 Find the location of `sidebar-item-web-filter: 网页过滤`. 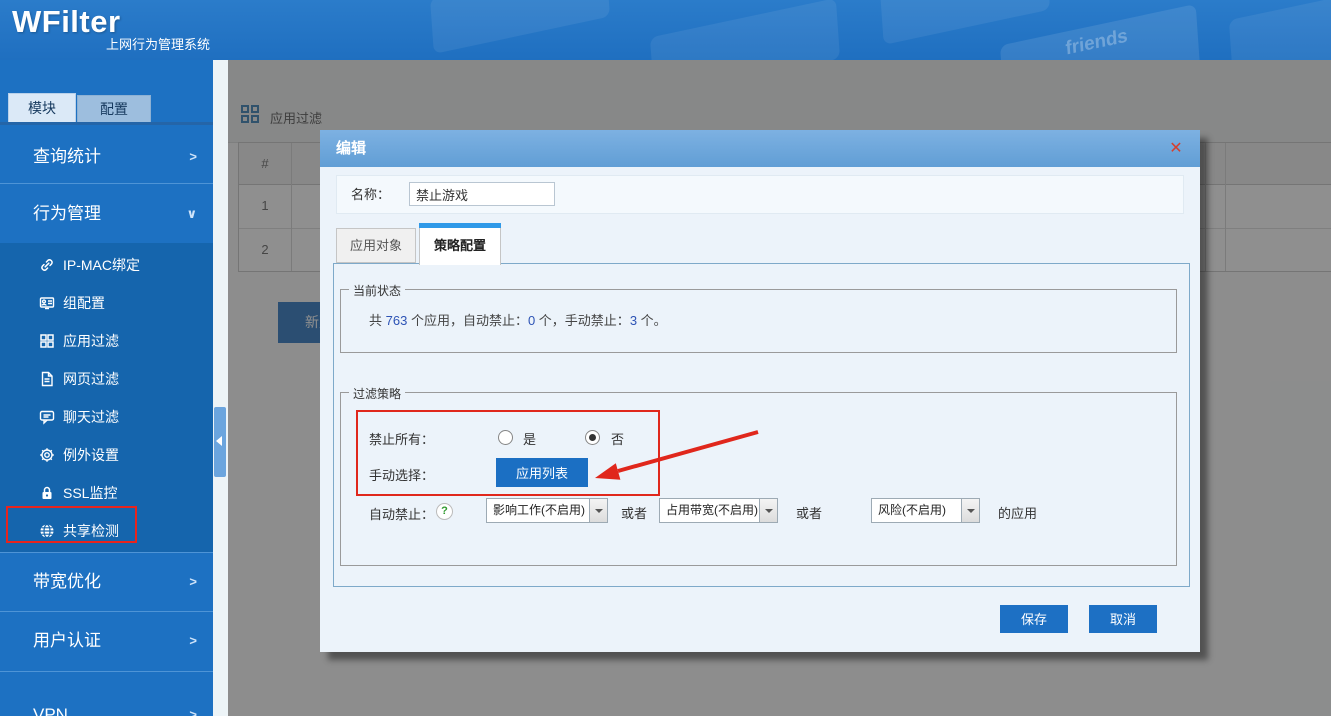

sidebar-item-web-filter: 网页过滤 is located at coordinates (106, 379).